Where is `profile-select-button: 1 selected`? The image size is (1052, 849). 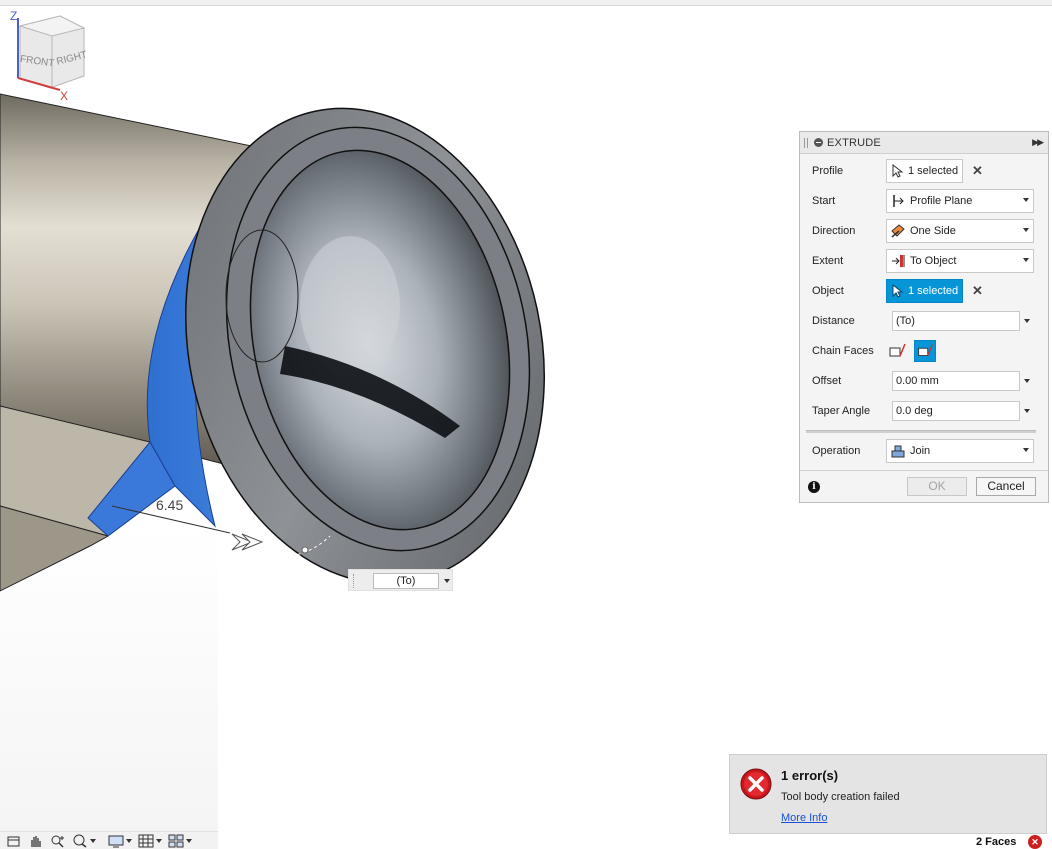 profile-select-button: 1 selected is located at coordinates (924, 171).